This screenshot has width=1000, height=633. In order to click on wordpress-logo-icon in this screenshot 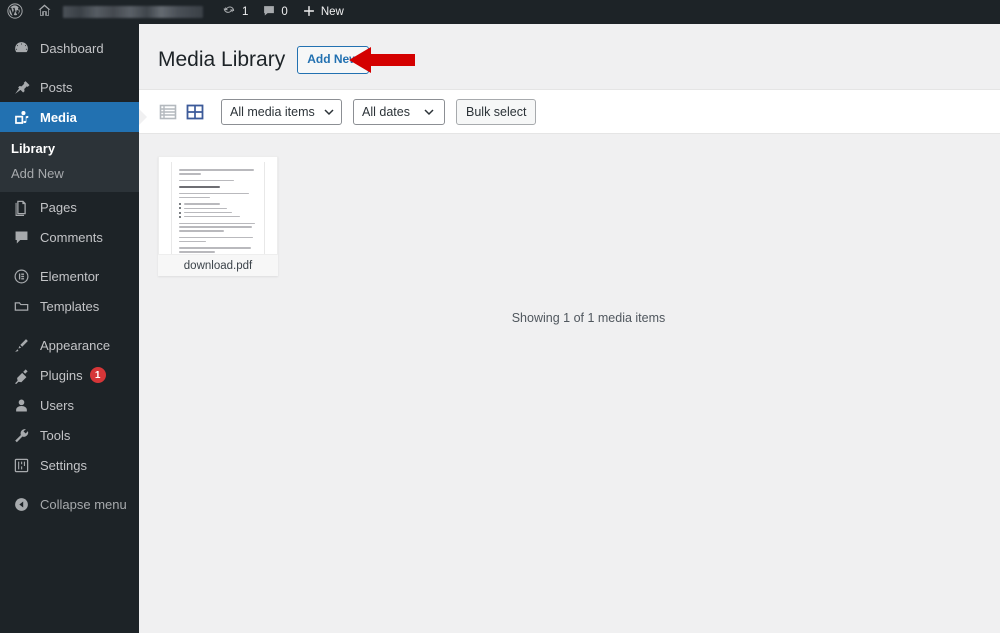, I will do `click(15, 12)`.